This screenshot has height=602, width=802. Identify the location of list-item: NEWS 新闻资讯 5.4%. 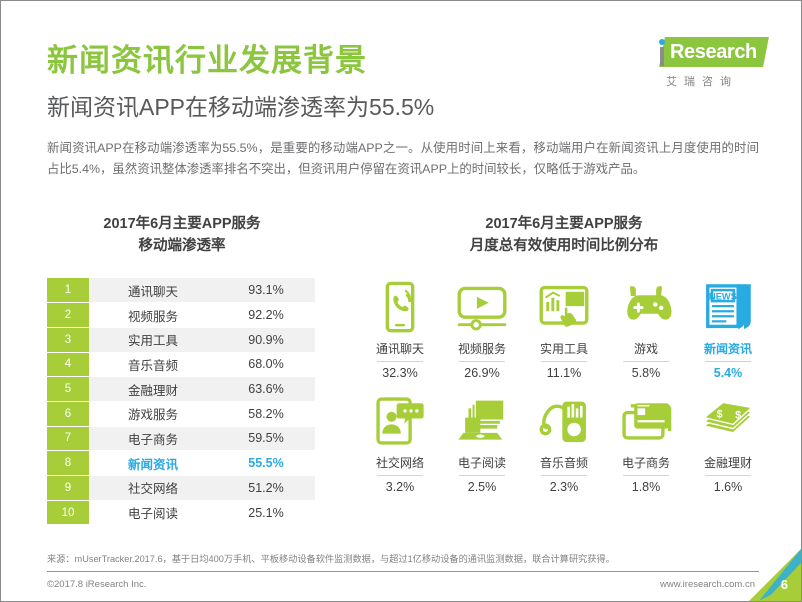
(728, 329).